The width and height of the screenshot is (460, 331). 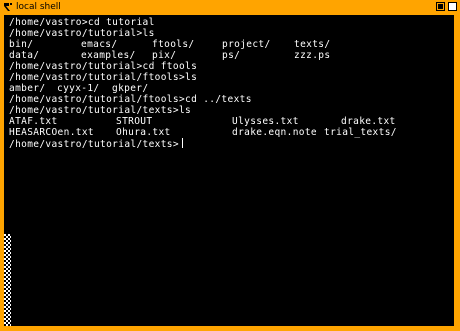 What do you see at coordinates (7, 280) in the screenshot?
I see `scrollbar` at bounding box center [7, 280].